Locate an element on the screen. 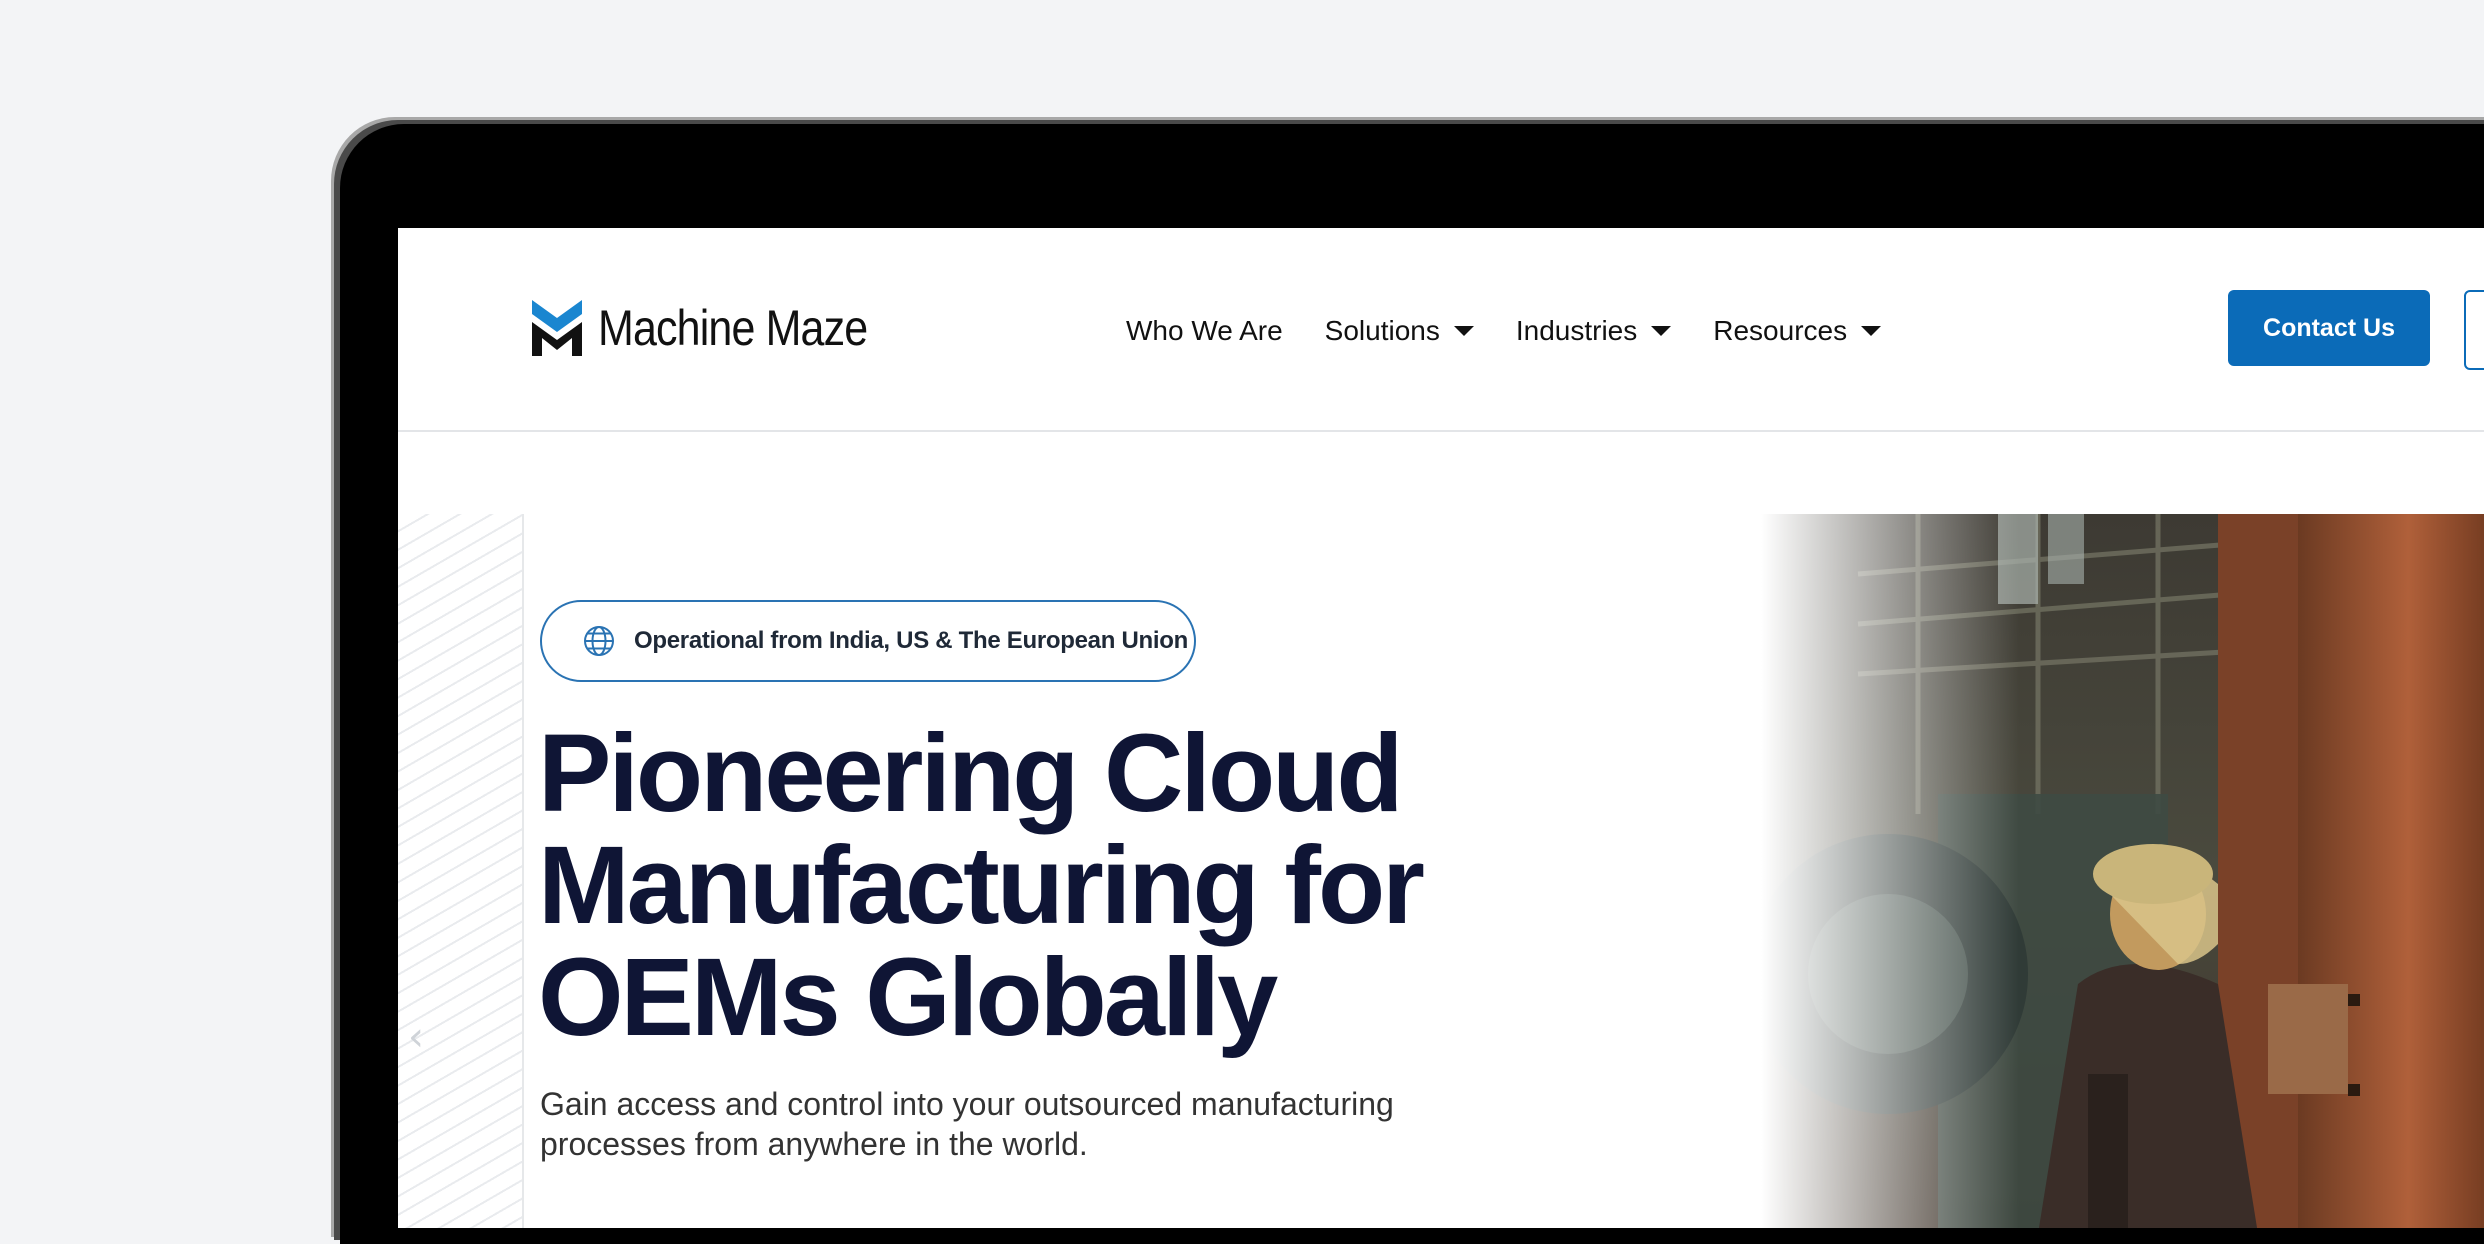 The image size is (2484, 1244). nav-label: Industries is located at coordinates (1576, 330).